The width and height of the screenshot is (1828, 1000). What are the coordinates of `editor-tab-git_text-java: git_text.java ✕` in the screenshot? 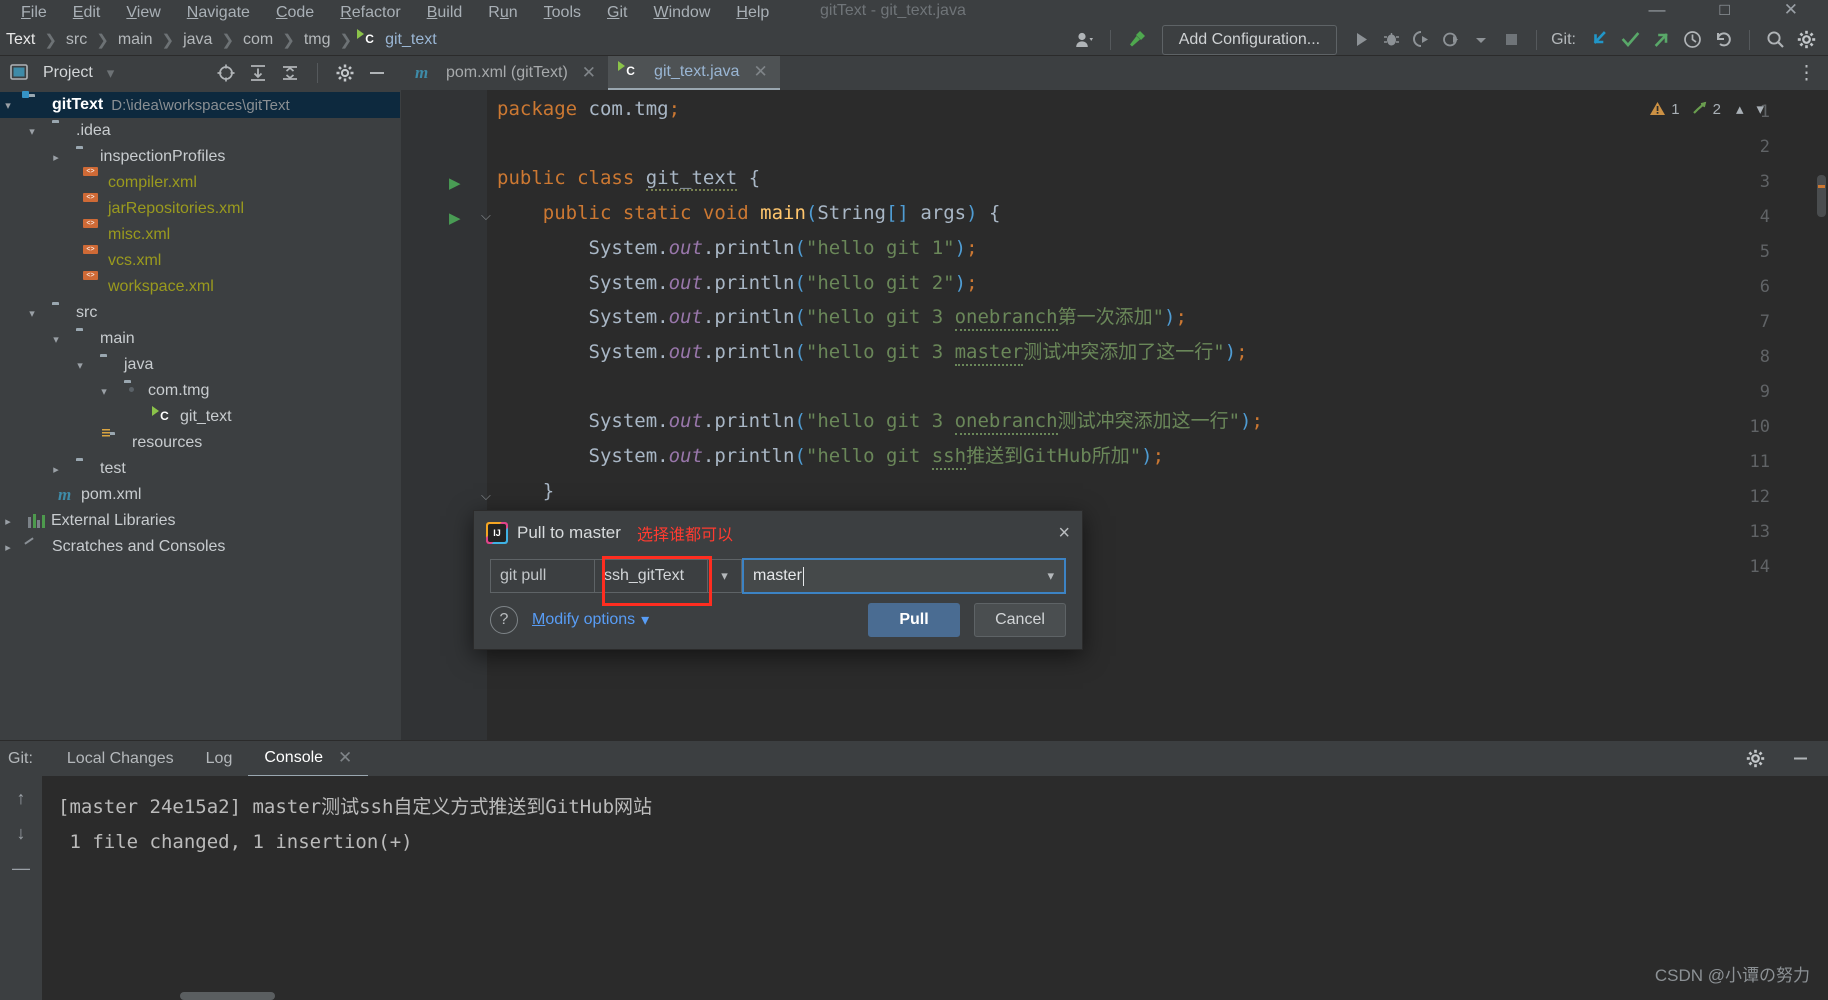 It's located at (694, 73).